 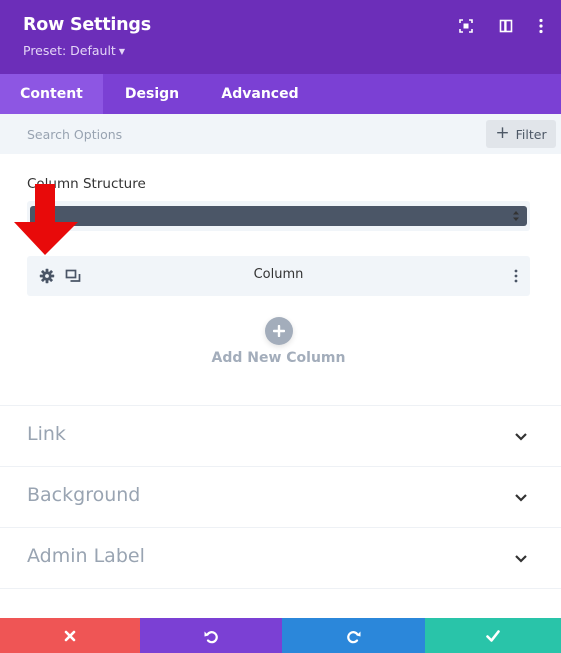 I want to click on filter-button: + Filter, so click(x=521, y=134).